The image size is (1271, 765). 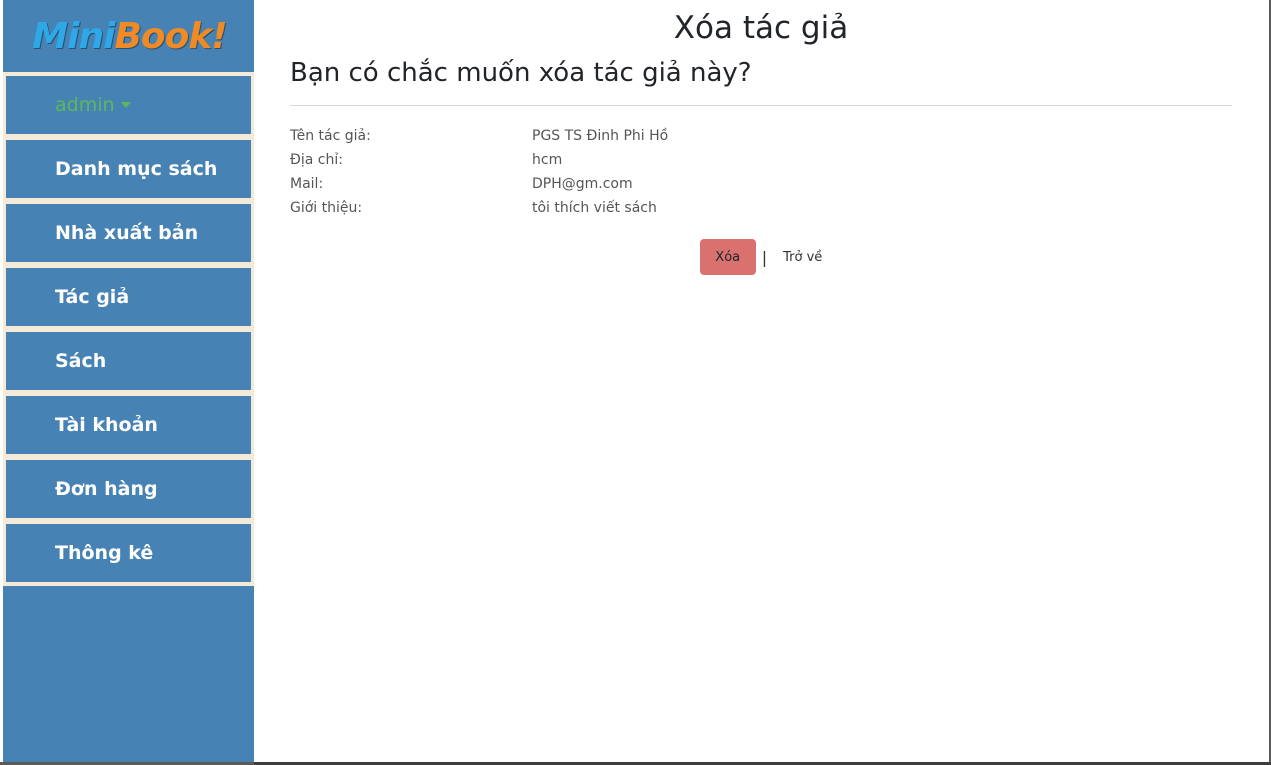 What do you see at coordinates (761, 210) in the screenshot?
I see `detail-row-intro: Giới thiệu: tôi thích viết sách` at bounding box center [761, 210].